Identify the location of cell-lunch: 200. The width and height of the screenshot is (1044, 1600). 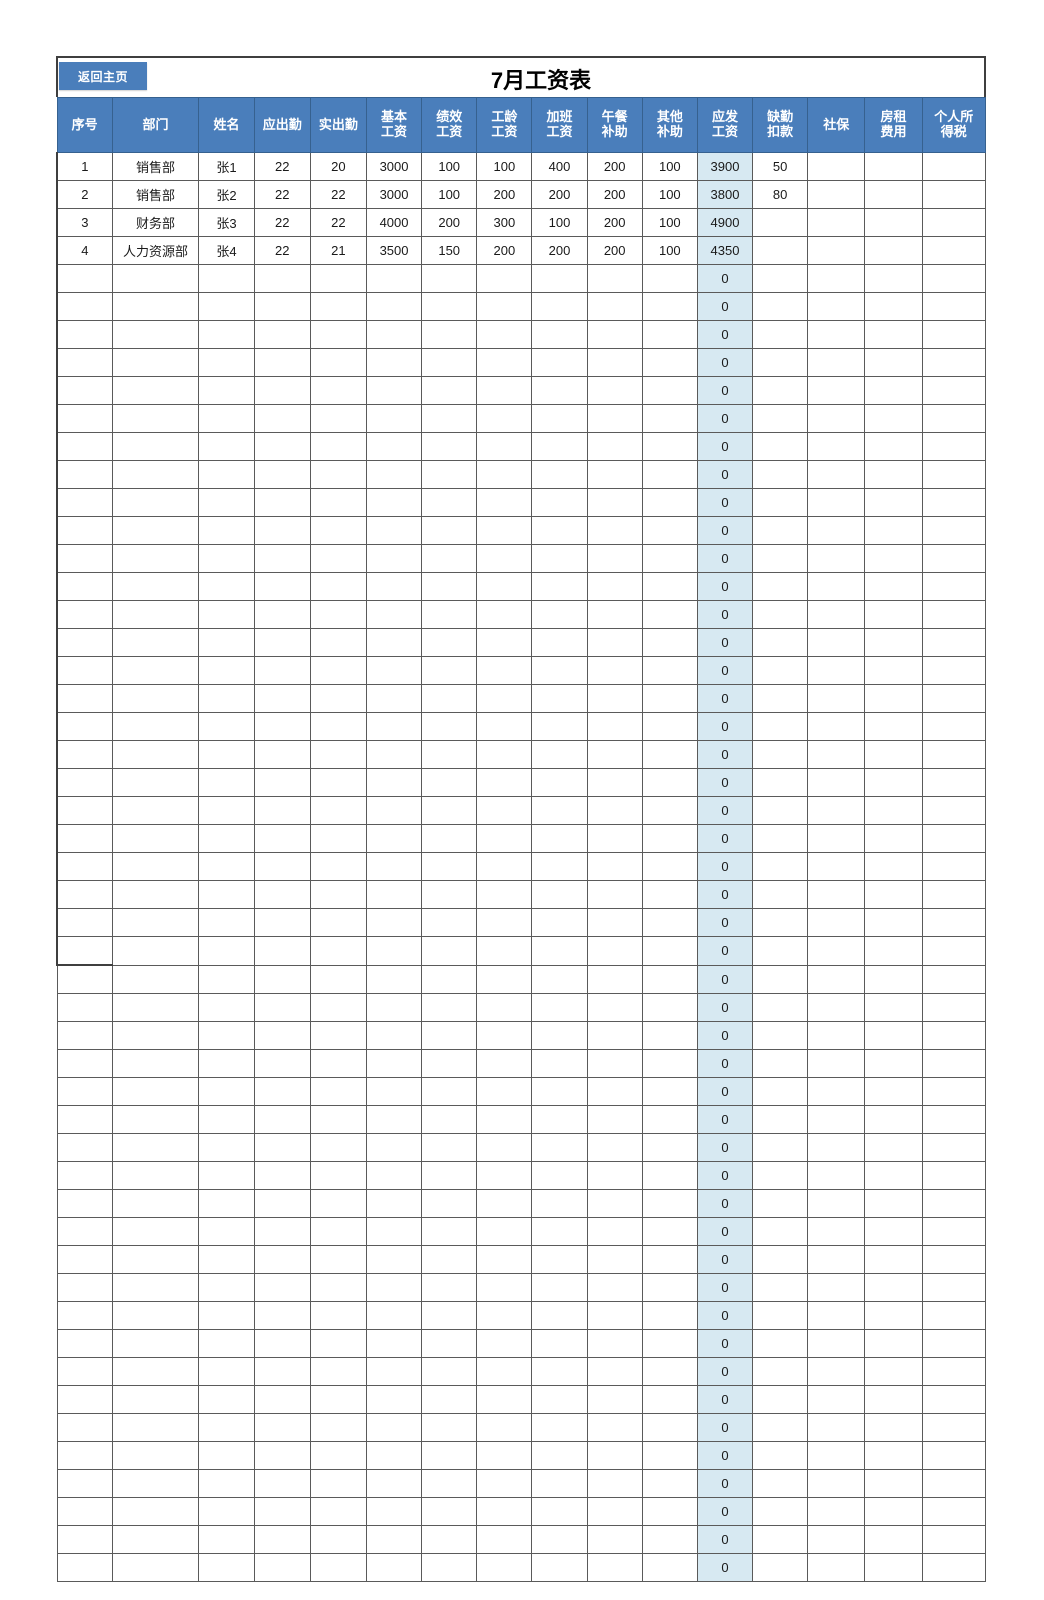
(614, 222).